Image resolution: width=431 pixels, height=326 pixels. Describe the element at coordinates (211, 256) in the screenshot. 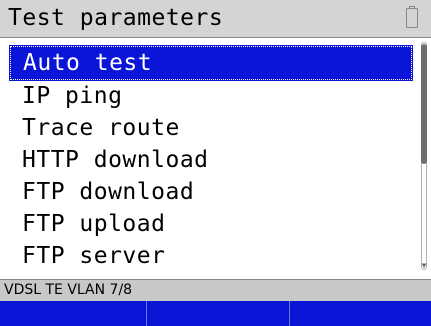

I see `list-item-ftp-server: FTP server` at that location.